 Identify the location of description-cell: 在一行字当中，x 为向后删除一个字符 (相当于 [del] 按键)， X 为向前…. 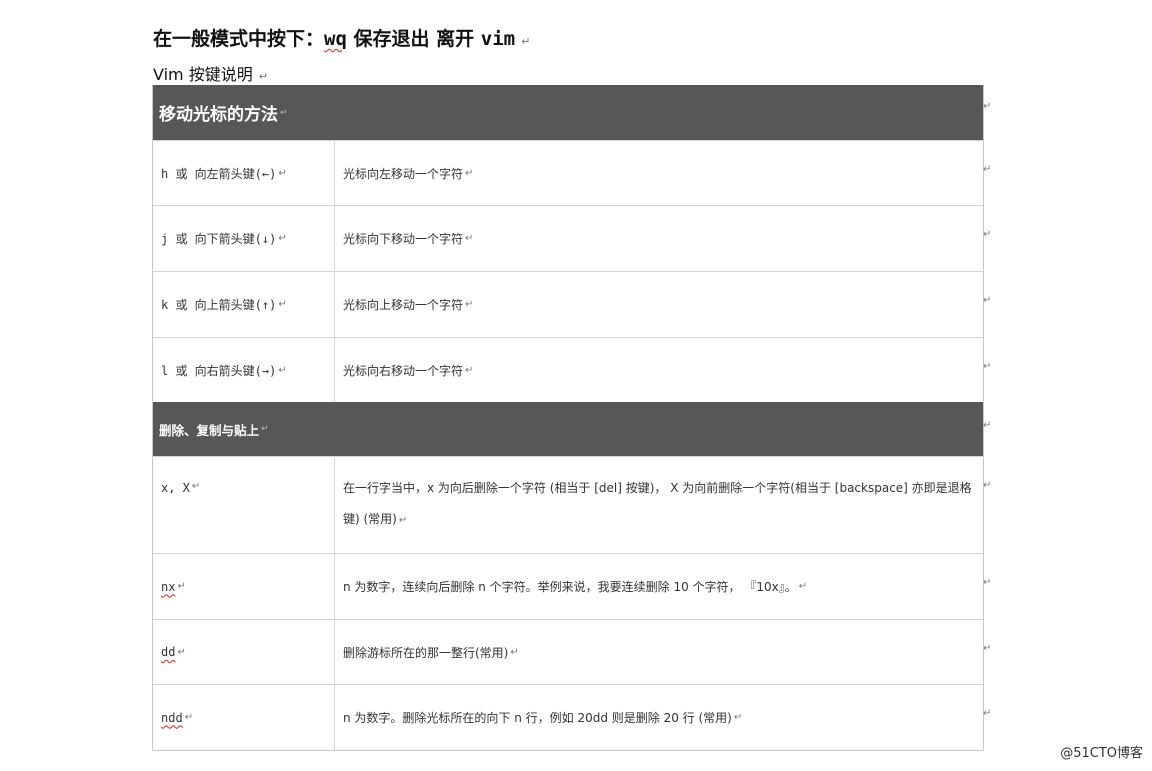
(659, 505).